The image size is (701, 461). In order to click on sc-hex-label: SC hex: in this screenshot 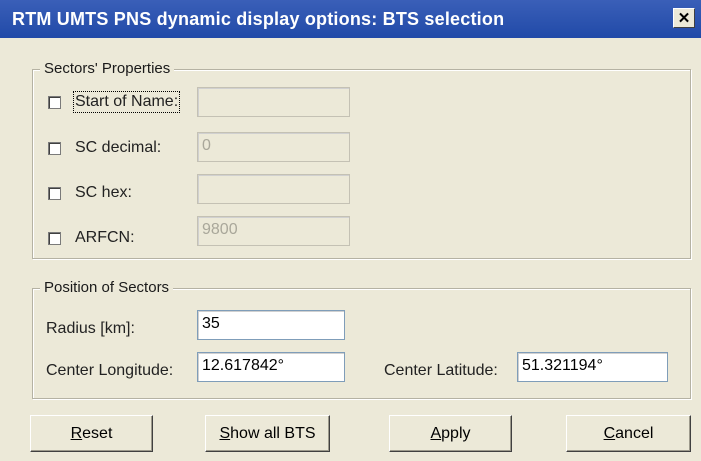, I will do `click(103, 192)`.